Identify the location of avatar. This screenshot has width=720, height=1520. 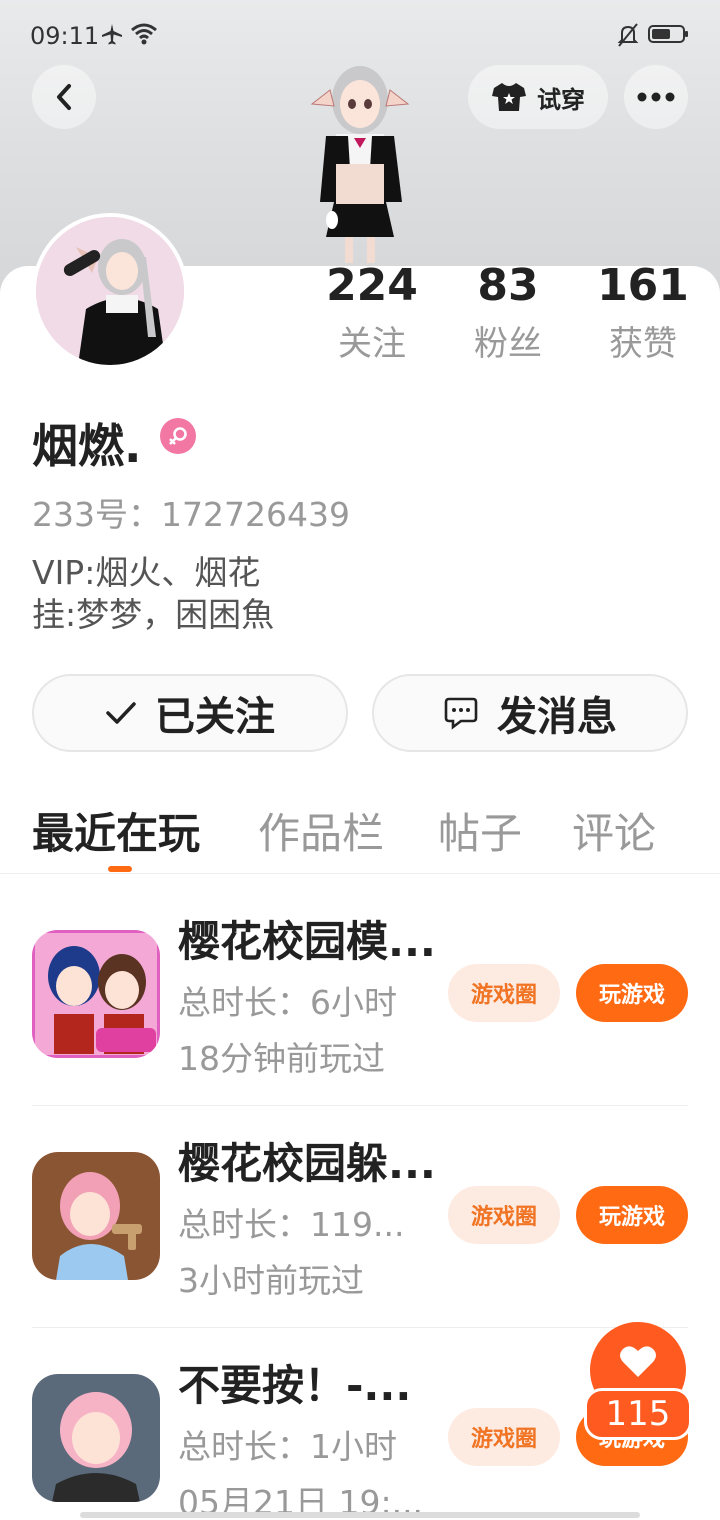
(110, 291).